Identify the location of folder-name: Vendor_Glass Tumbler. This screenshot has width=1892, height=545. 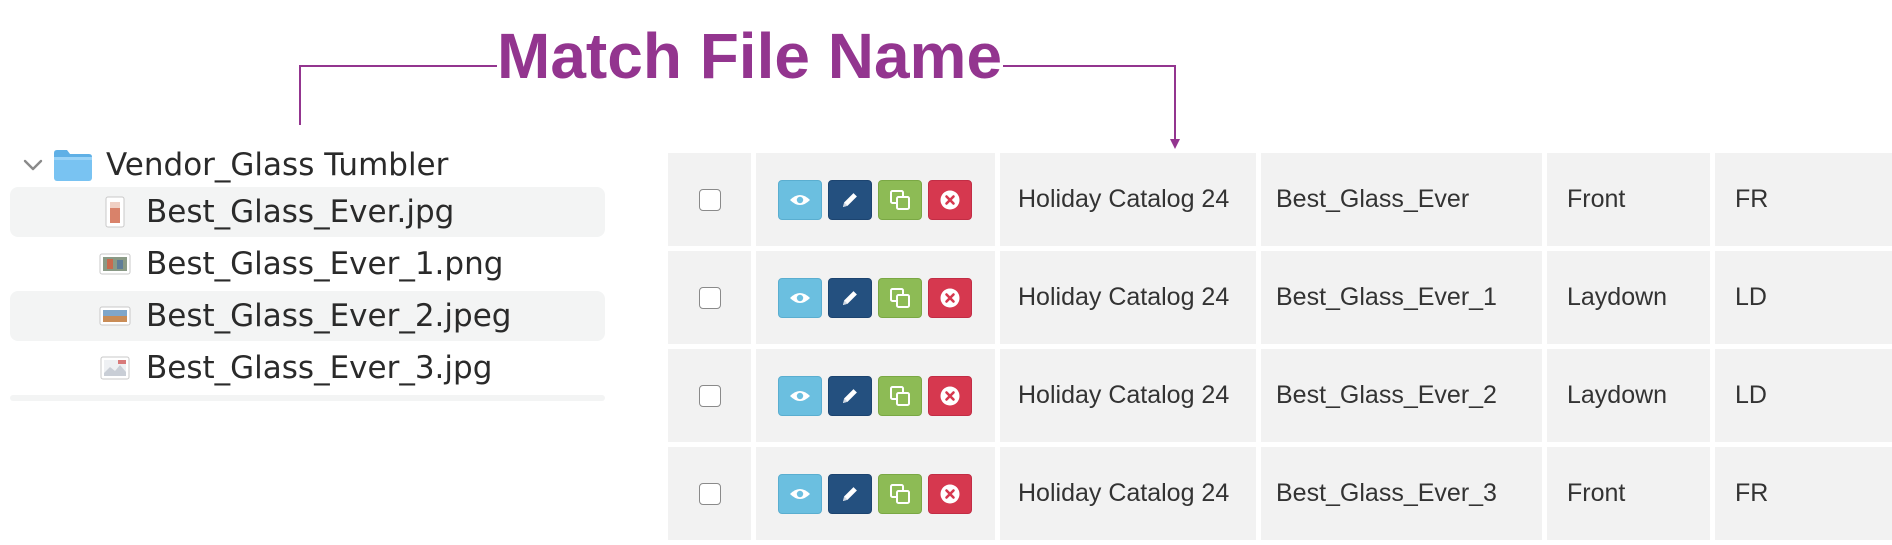
(277, 165).